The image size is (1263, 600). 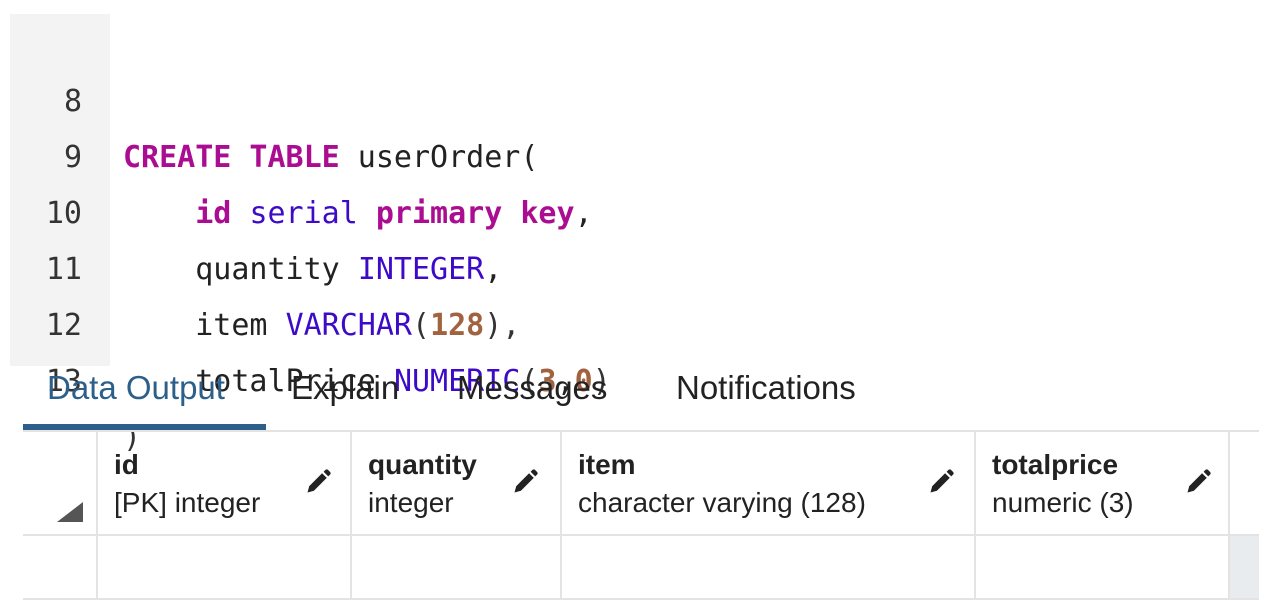 What do you see at coordinates (722, 502) in the screenshot?
I see `column-type: character varying (128)` at bounding box center [722, 502].